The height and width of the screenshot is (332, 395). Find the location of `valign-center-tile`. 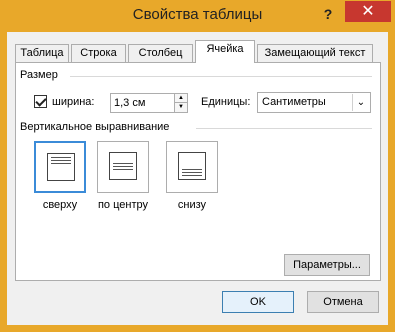

valign-center-tile is located at coordinates (123, 167).